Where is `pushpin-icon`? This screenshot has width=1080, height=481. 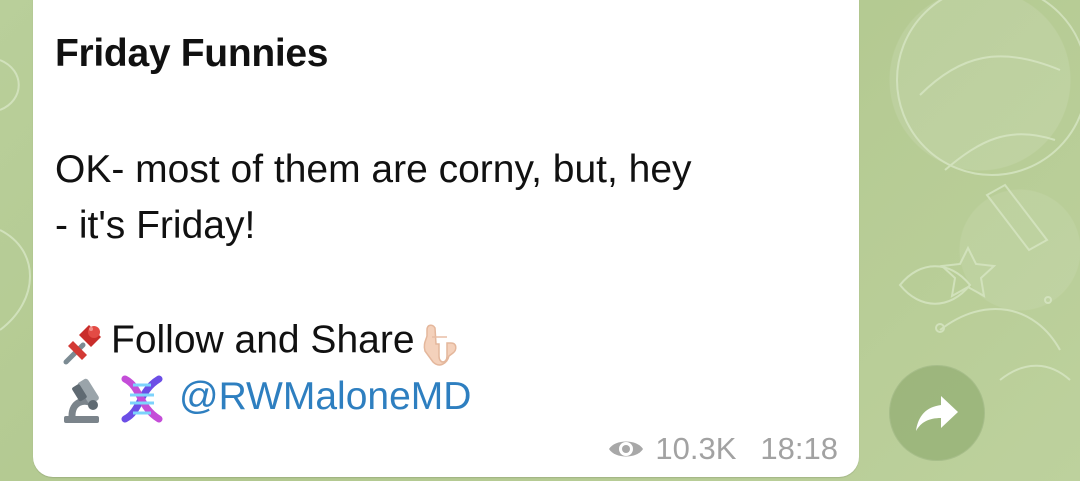 pushpin-icon is located at coordinates (82, 345).